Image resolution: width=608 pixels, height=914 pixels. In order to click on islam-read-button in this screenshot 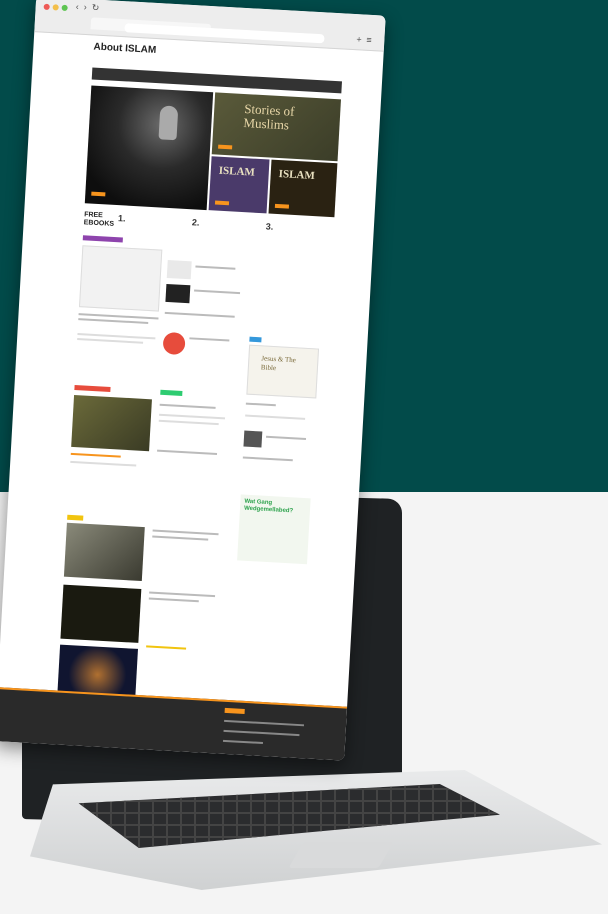, I will do `click(222, 203)`.